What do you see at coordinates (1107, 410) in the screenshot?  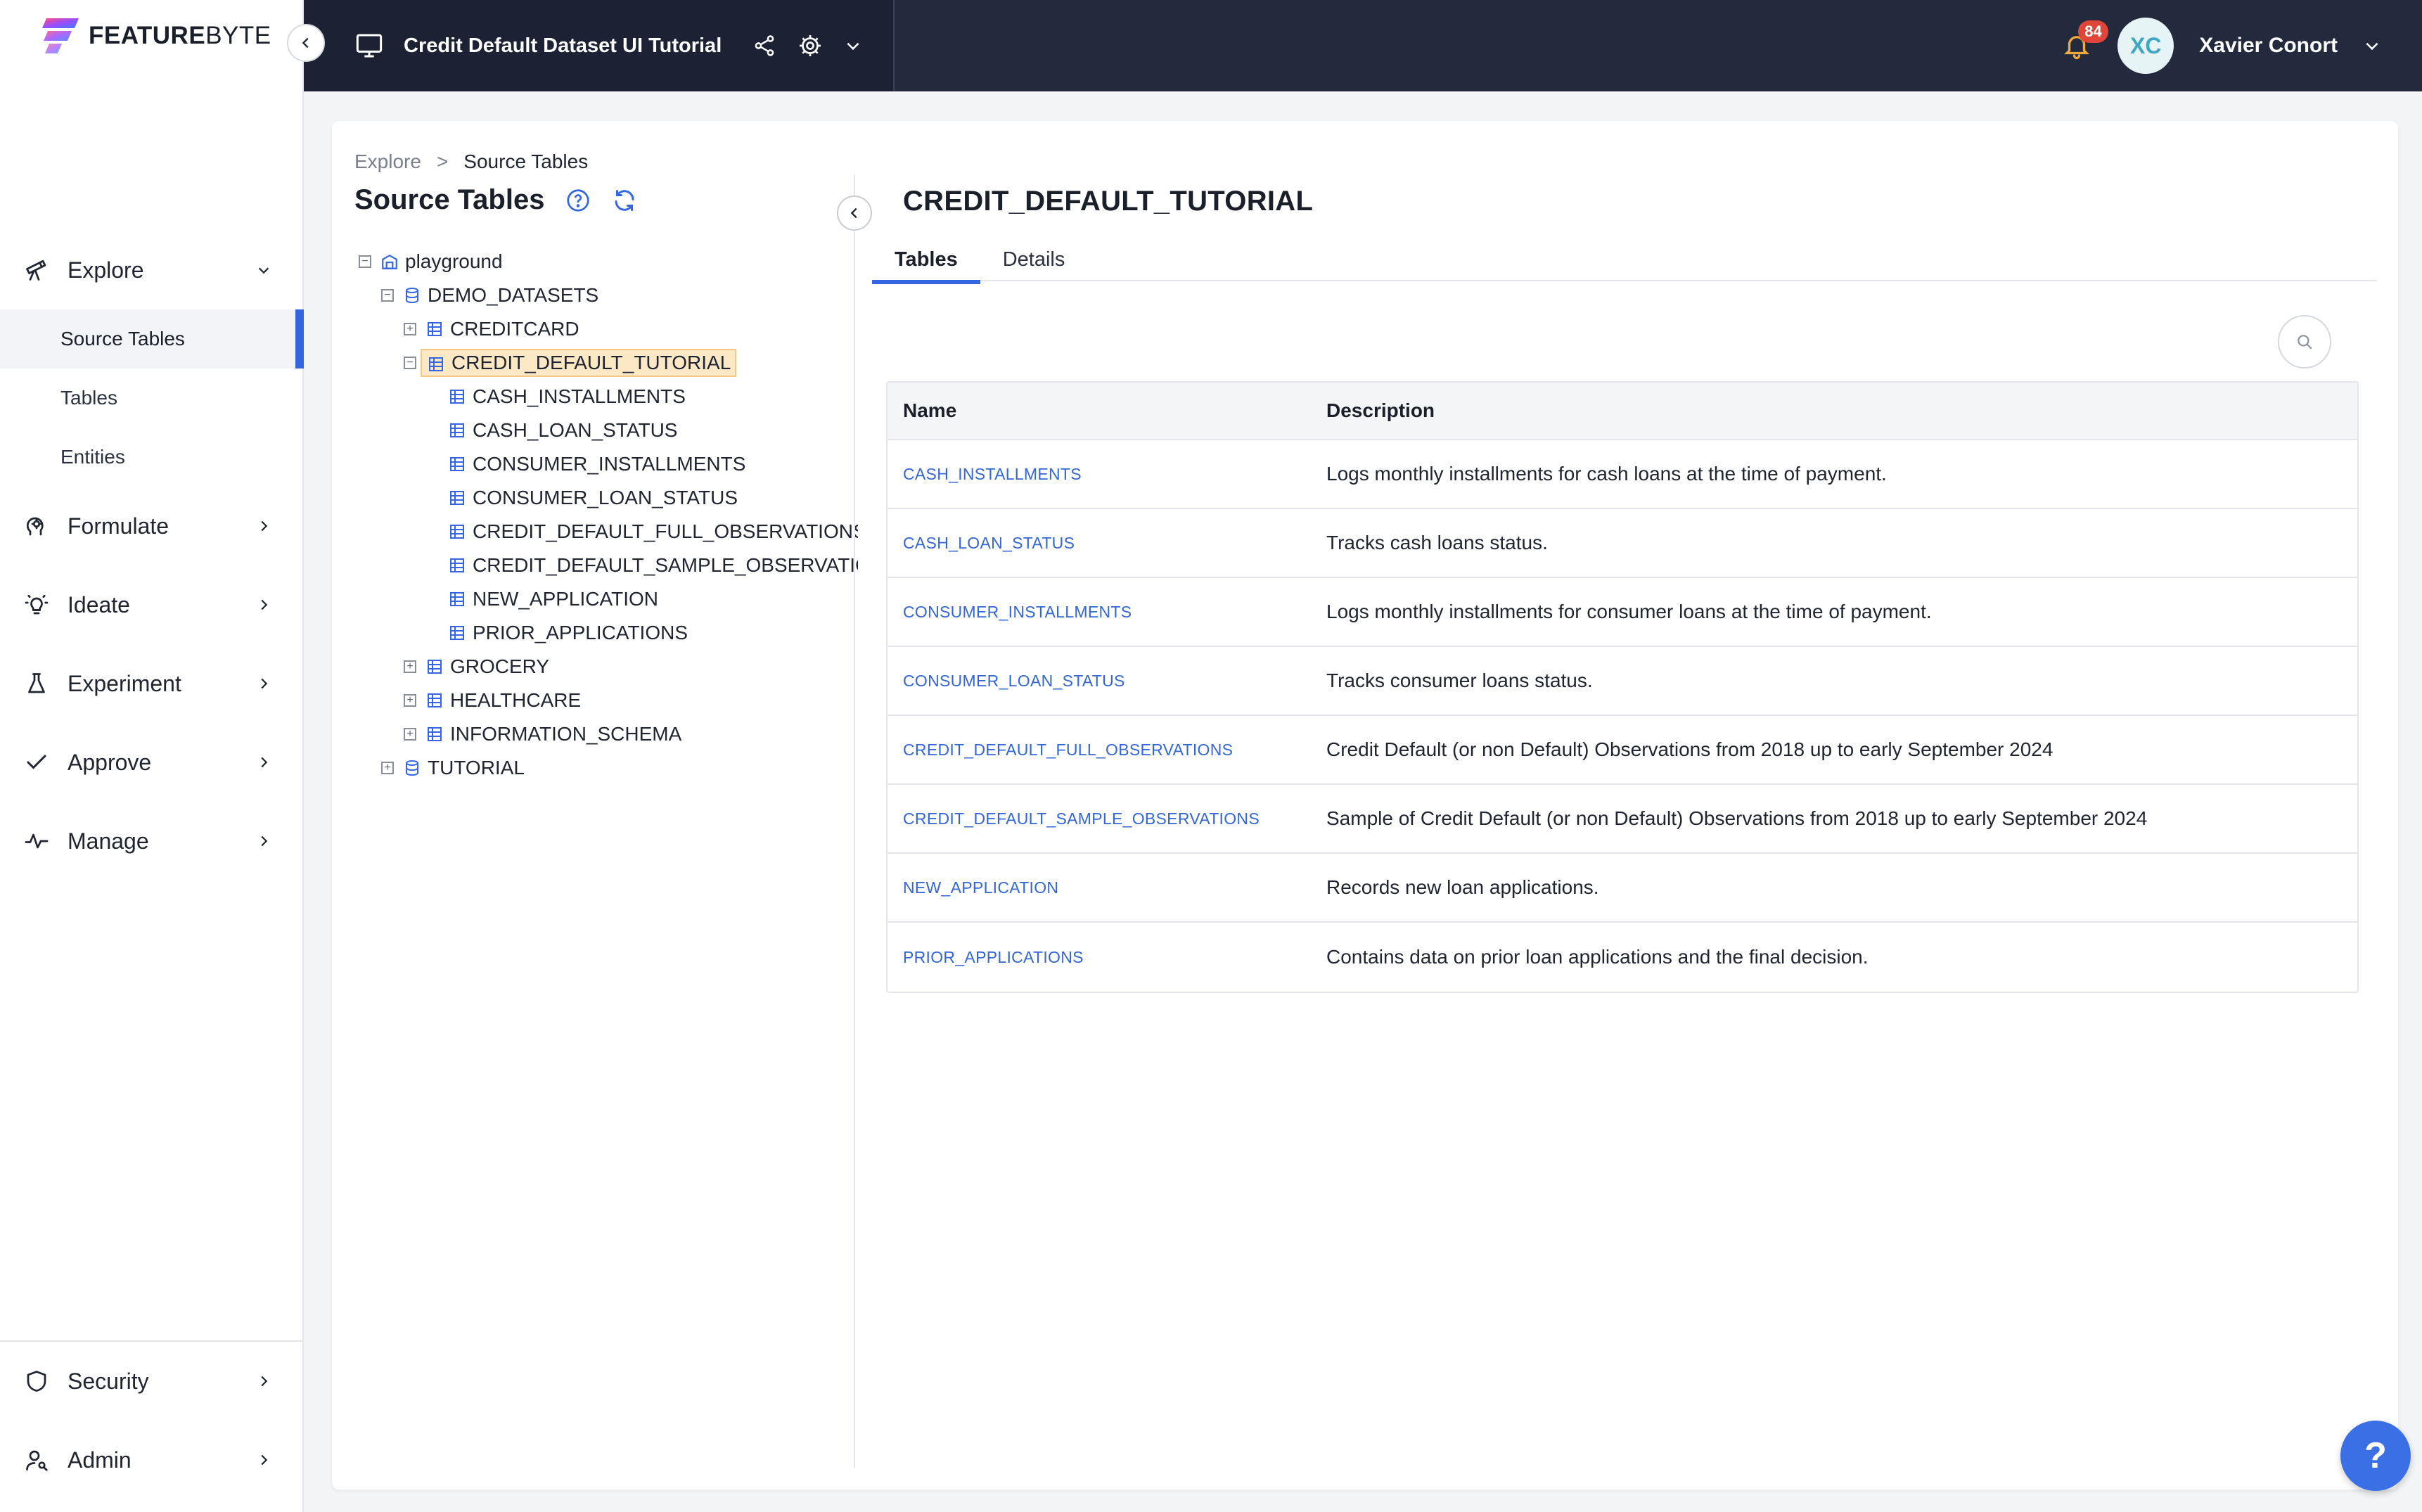 I see `column-header-name: Name` at bounding box center [1107, 410].